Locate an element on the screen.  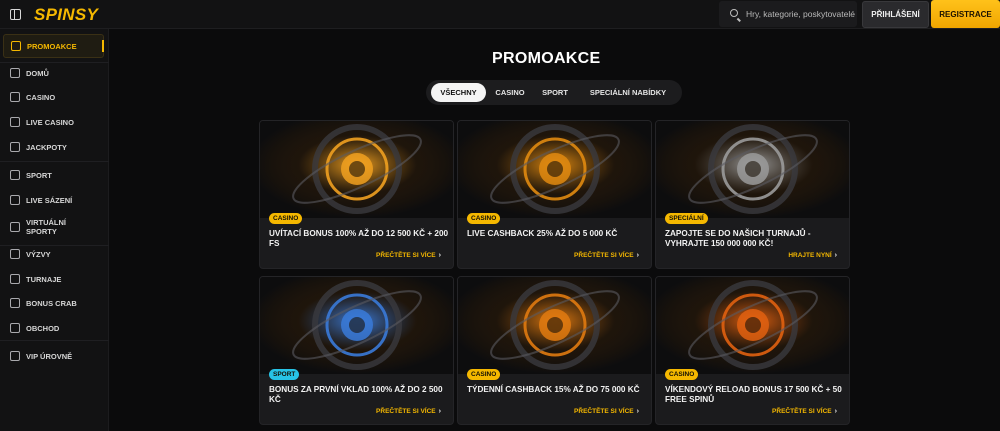
sidebar-item-turnaje: TURNAJE is located at coordinates (54, 279).